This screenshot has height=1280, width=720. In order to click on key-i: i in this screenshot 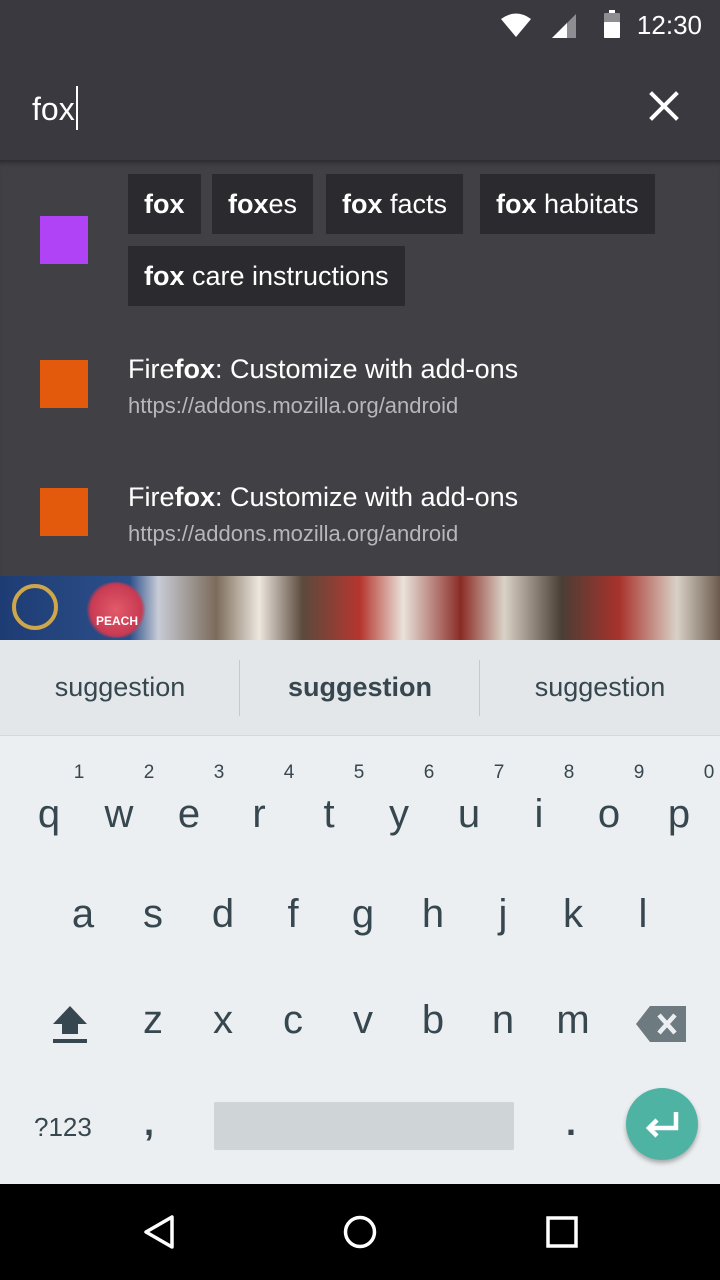, I will do `click(539, 814)`.